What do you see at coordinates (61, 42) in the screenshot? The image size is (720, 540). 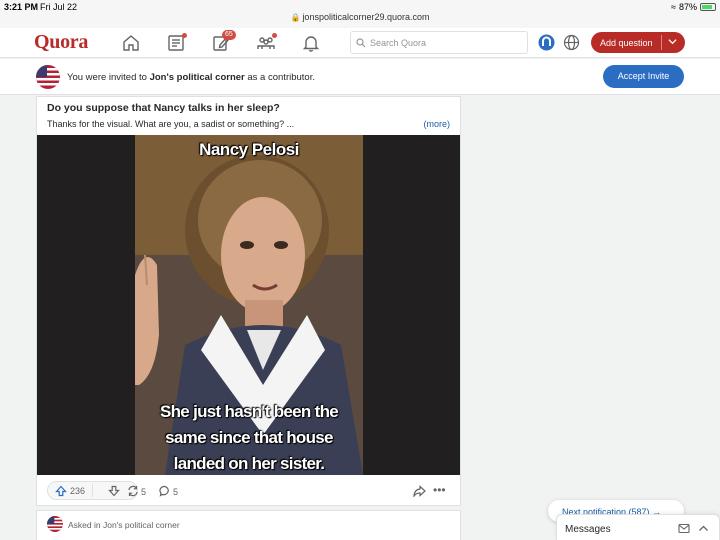 I see `quora-logo: Quora` at bounding box center [61, 42].